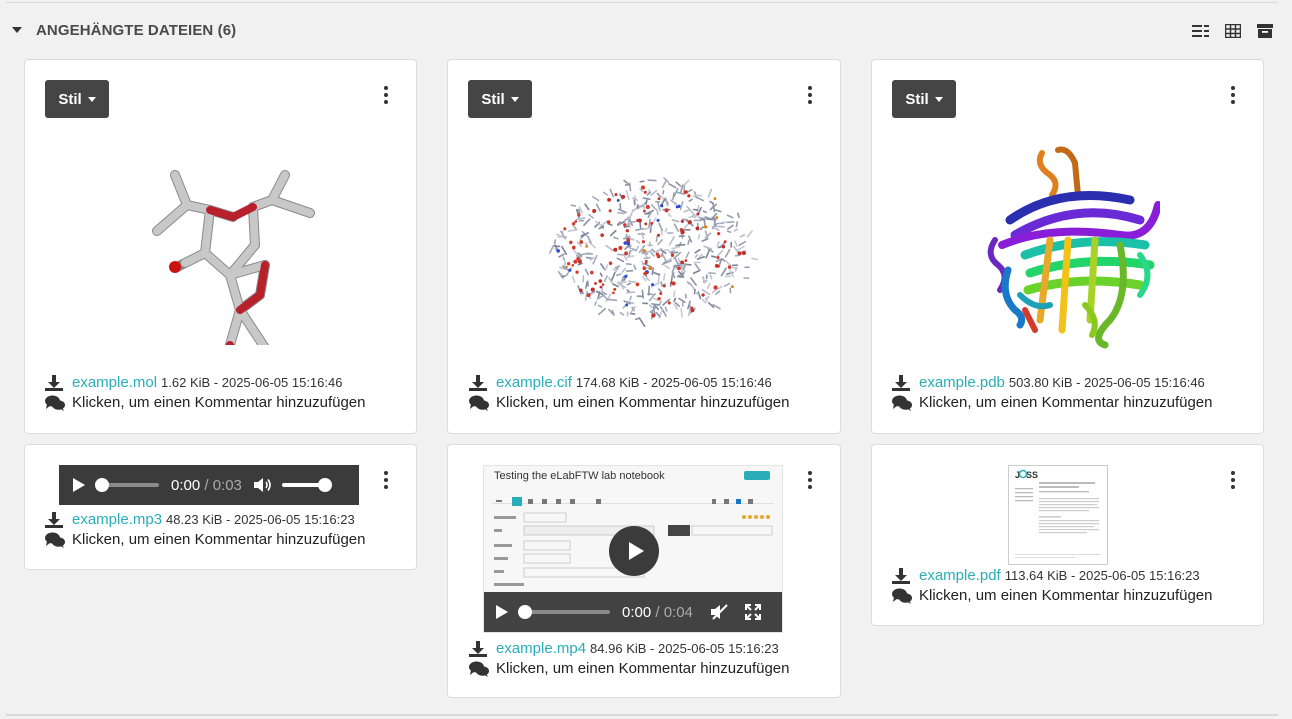  Describe the element at coordinates (1106, 382) in the screenshot. I see `file-meta: 503.80 KiB - 2025-06-05 15:16:46` at that location.